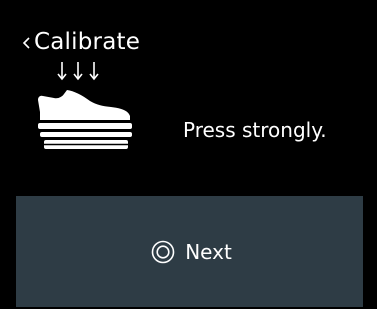 The width and height of the screenshot is (377, 309). Describe the element at coordinates (208, 251) in the screenshot. I see `next-button-label: Next` at that location.